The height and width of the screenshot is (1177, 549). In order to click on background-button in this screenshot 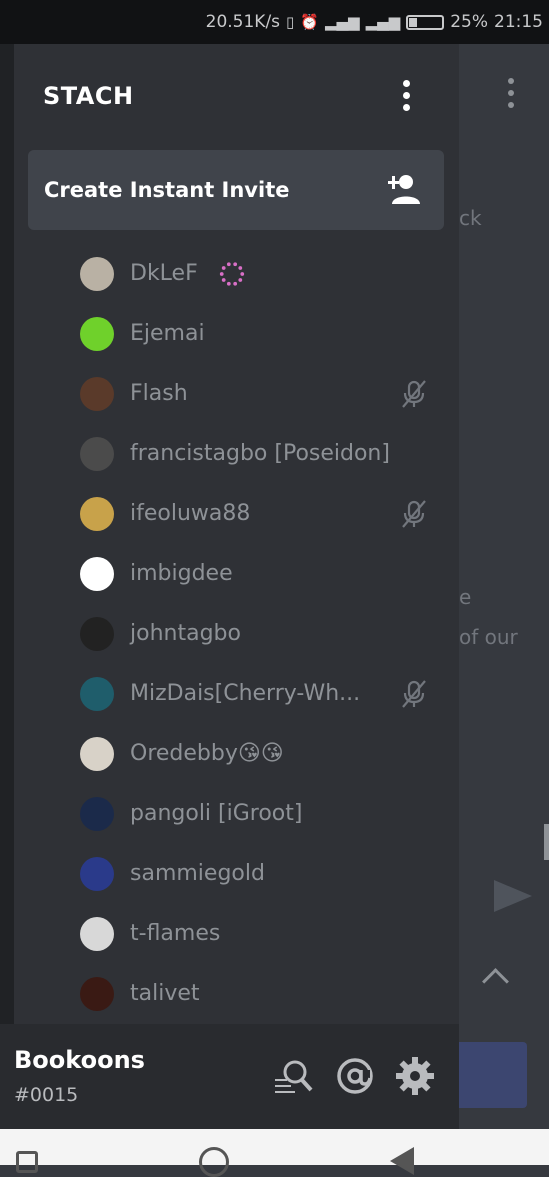, I will do `click(493, 1075)`.